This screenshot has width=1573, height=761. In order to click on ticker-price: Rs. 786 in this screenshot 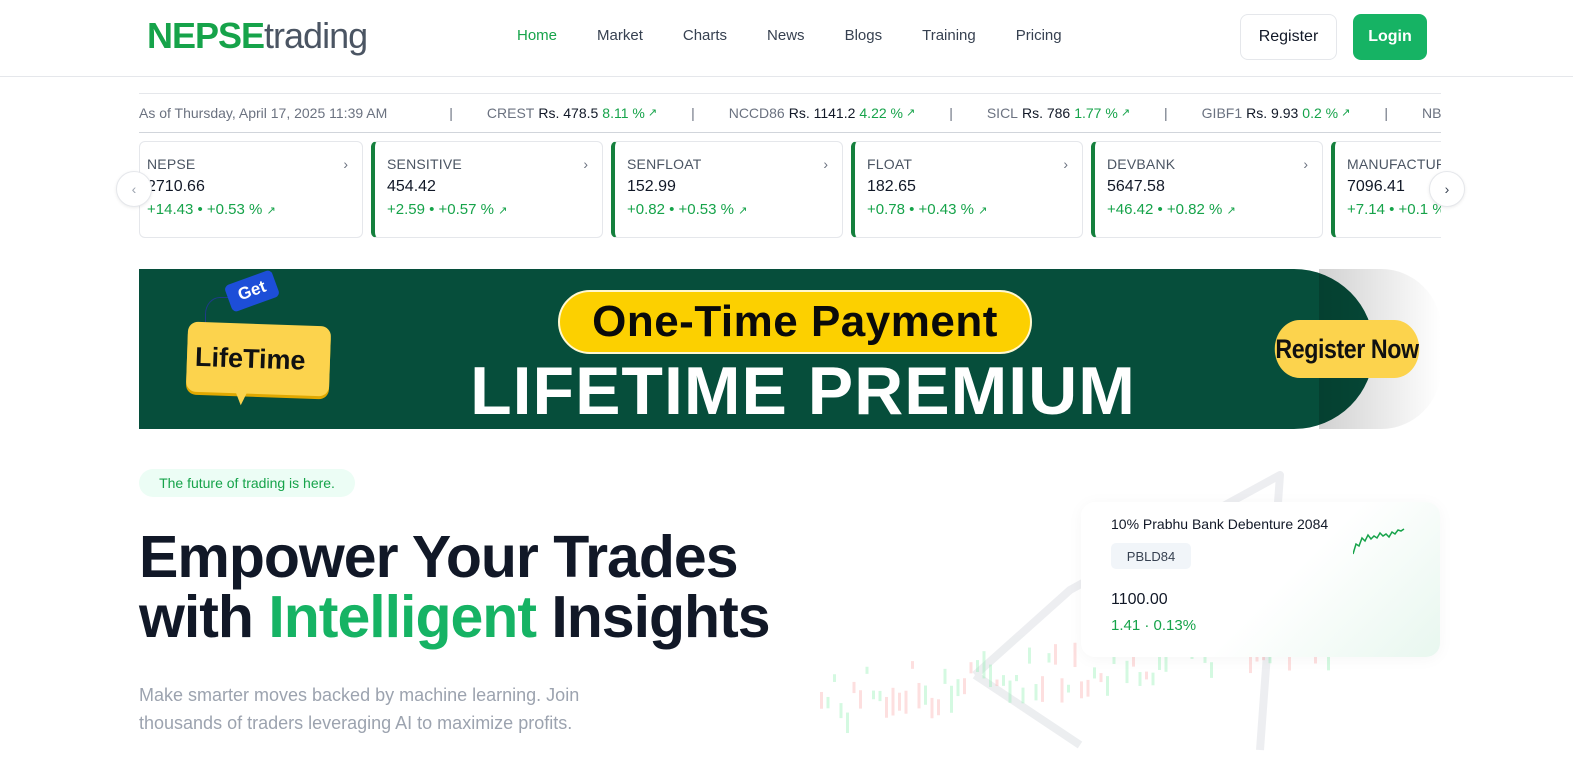, I will do `click(1046, 112)`.